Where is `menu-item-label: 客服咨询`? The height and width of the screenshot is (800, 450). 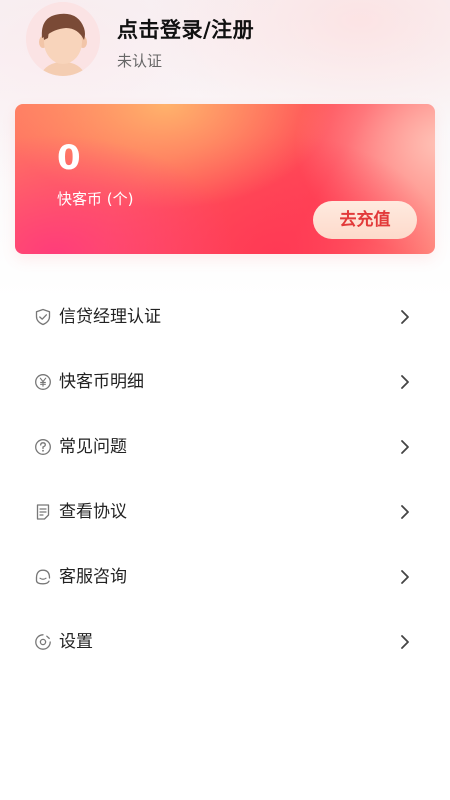 menu-item-label: 客服咨询 is located at coordinates (93, 577).